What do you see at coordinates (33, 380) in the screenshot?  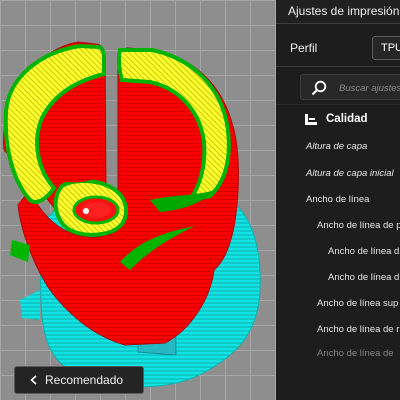 I see `chevron-left-icon` at bounding box center [33, 380].